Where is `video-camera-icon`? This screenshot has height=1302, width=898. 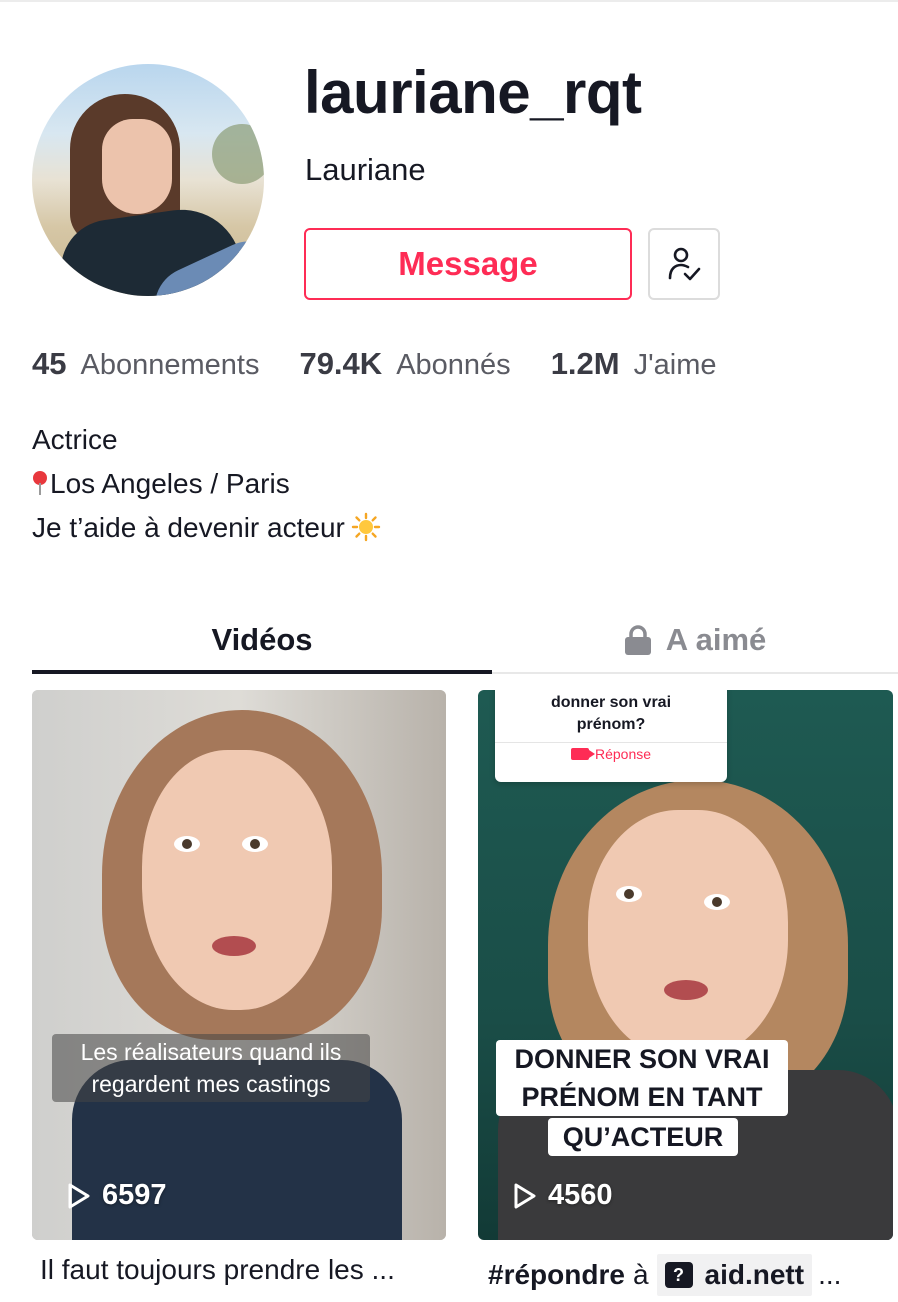
video-camera-icon is located at coordinates (582, 754).